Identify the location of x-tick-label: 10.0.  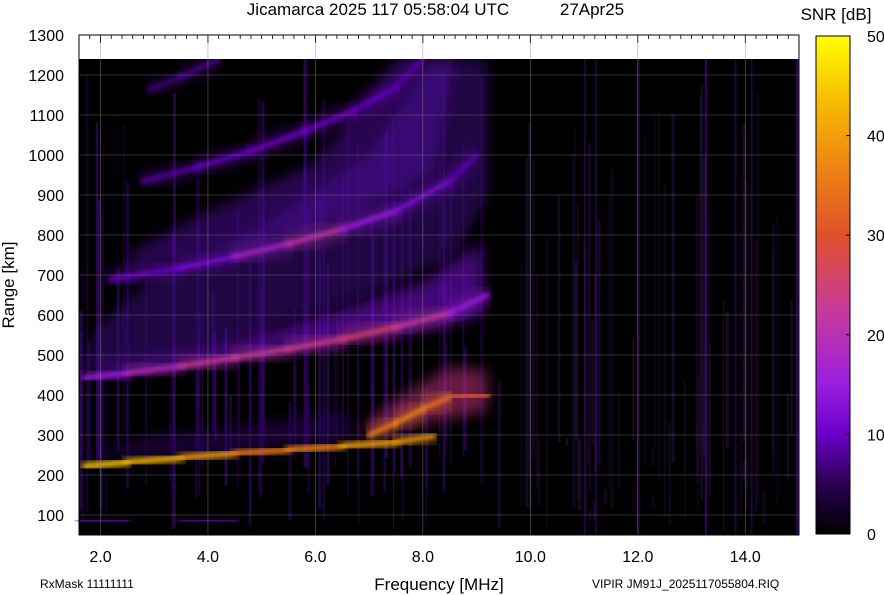
(530, 557).